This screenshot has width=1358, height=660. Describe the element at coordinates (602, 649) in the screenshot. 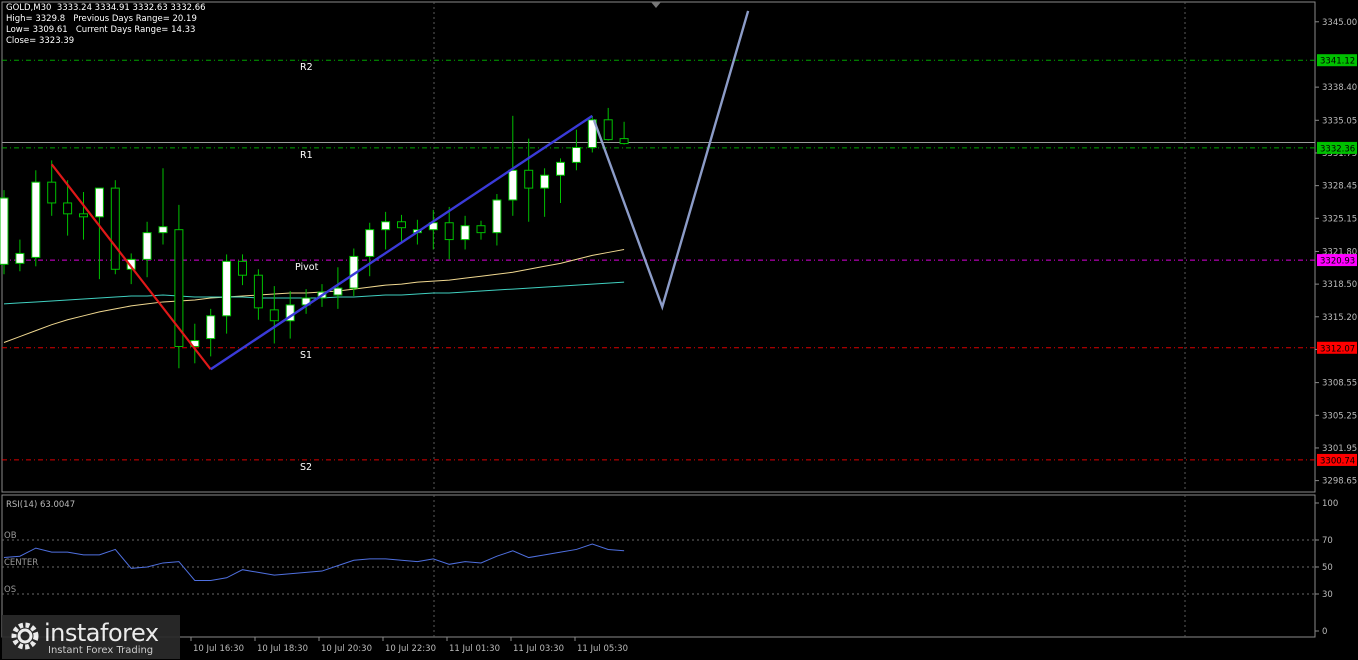

I see `time-tick-label: 11 Jul 05:30` at that location.